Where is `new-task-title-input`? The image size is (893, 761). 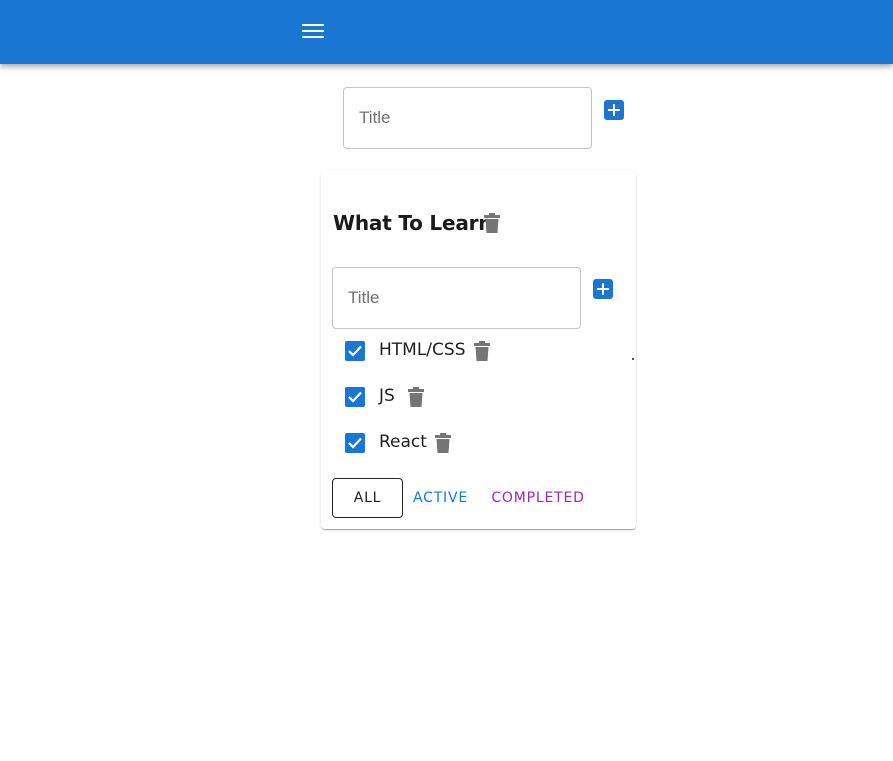 new-task-title-input is located at coordinates (456, 298).